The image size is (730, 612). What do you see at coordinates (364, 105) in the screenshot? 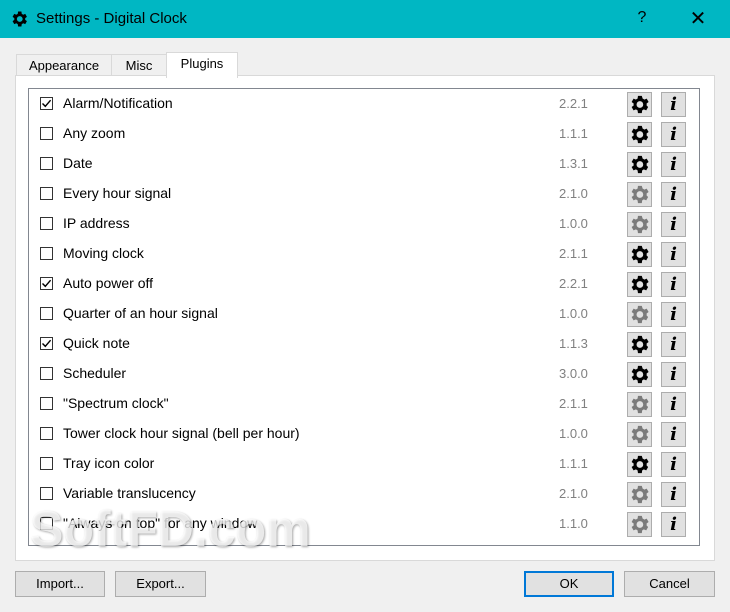
I see `plugin-row: Alarm/Notification 2.2.1 i` at bounding box center [364, 105].